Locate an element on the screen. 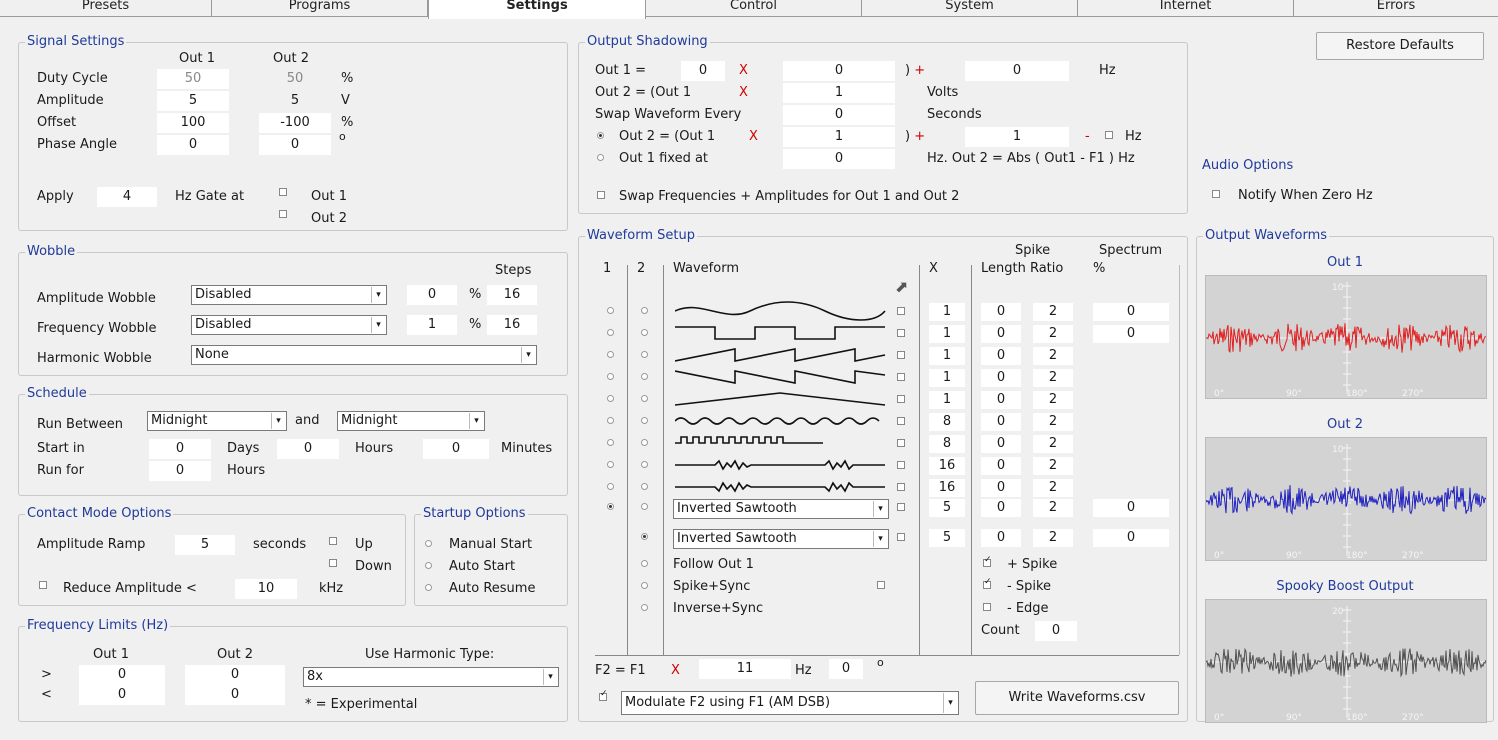  reduce-amplitude-checkbox is located at coordinates (43, 585).